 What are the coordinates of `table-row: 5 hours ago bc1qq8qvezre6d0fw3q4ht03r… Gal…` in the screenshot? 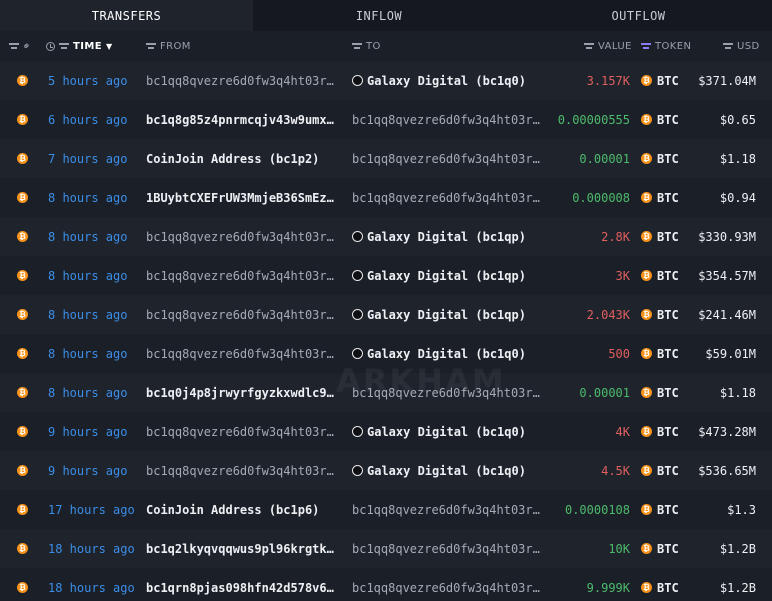 It's located at (386, 80).